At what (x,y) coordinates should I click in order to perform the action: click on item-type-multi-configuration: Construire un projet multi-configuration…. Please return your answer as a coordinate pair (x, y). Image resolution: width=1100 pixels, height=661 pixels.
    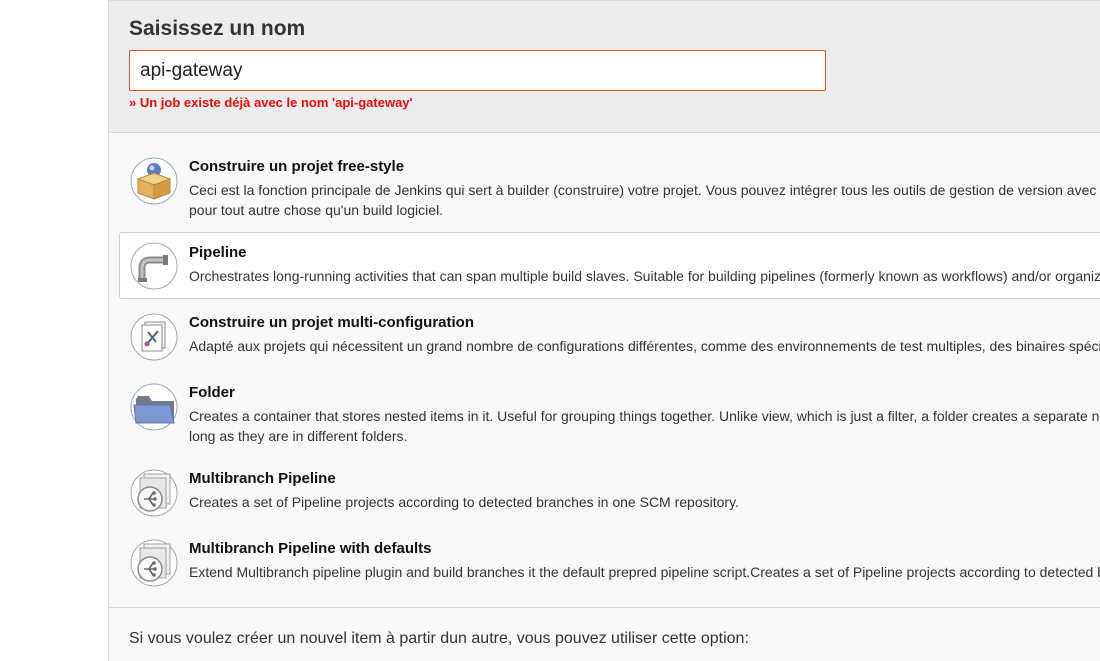
    Looking at the image, I should click on (609, 337).